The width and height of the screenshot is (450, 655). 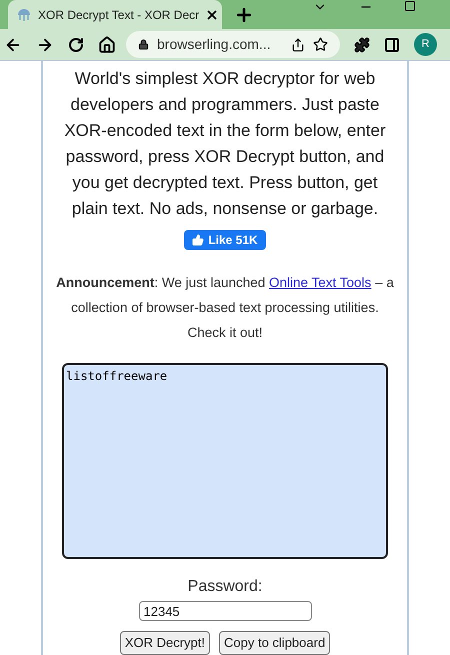 I want to click on home-icon, so click(x=107, y=45).